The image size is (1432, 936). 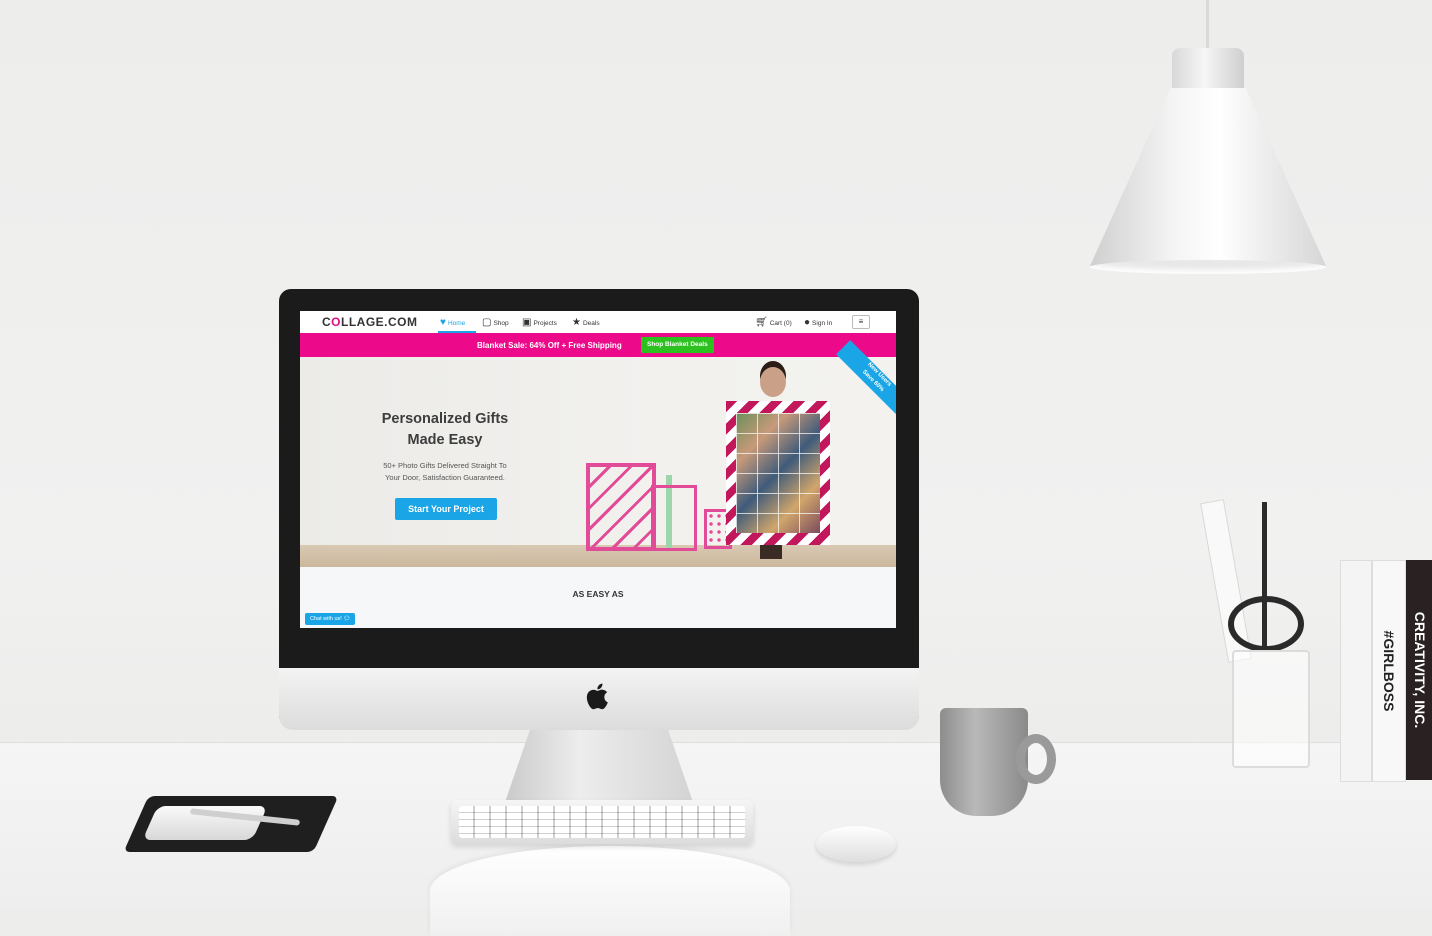 I want to click on shop-blanket-deals-button: Shop Blanket Deals, so click(x=677, y=345).